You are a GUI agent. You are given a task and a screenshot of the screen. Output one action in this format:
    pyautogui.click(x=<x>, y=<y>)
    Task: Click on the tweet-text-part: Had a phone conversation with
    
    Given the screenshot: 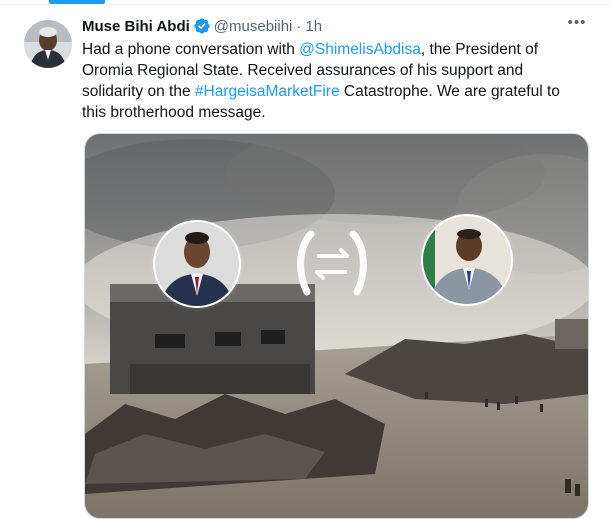 What is the action you would take?
    pyautogui.click(x=191, y=49)
    